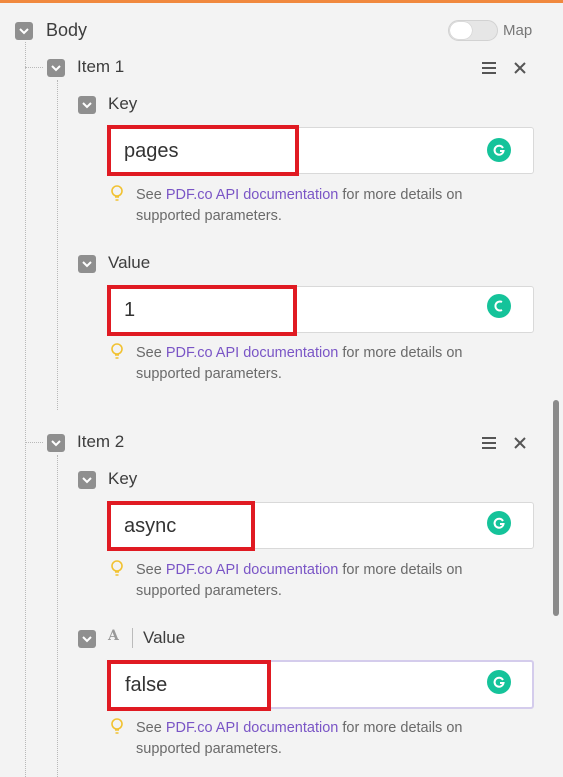 This screenshot has height=777, width=563. Describe the element at coordinates (320, 684) in the screenshot. I see `value-2-input: false` at that location.